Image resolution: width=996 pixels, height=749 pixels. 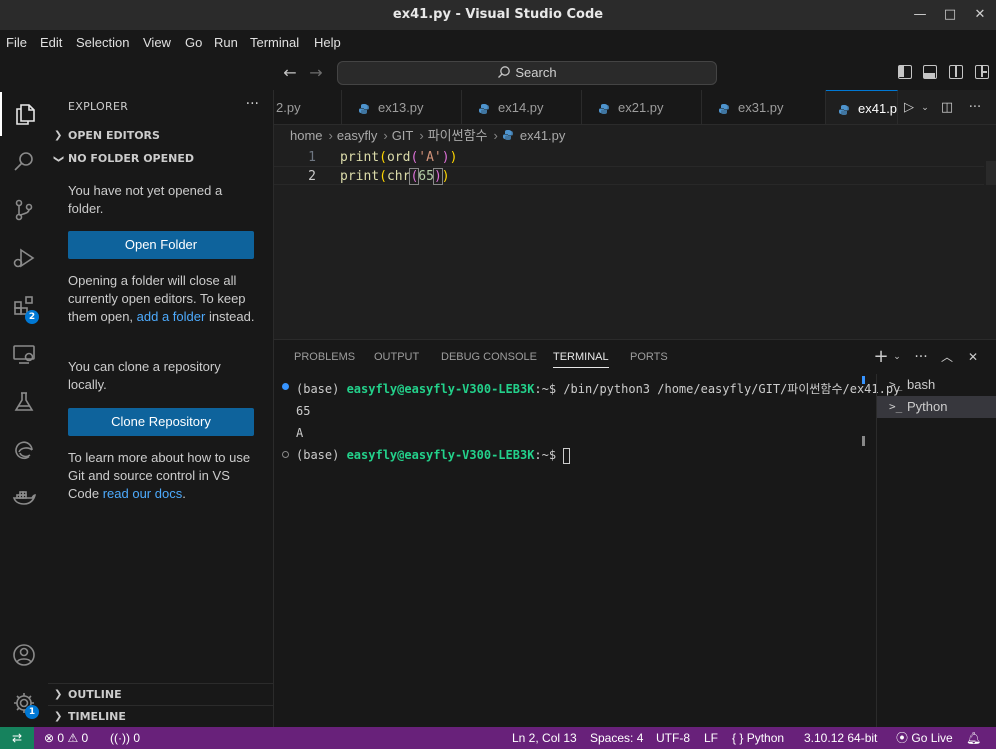 I want to click on encoding: UTF-8, so click(x=673, y=738).